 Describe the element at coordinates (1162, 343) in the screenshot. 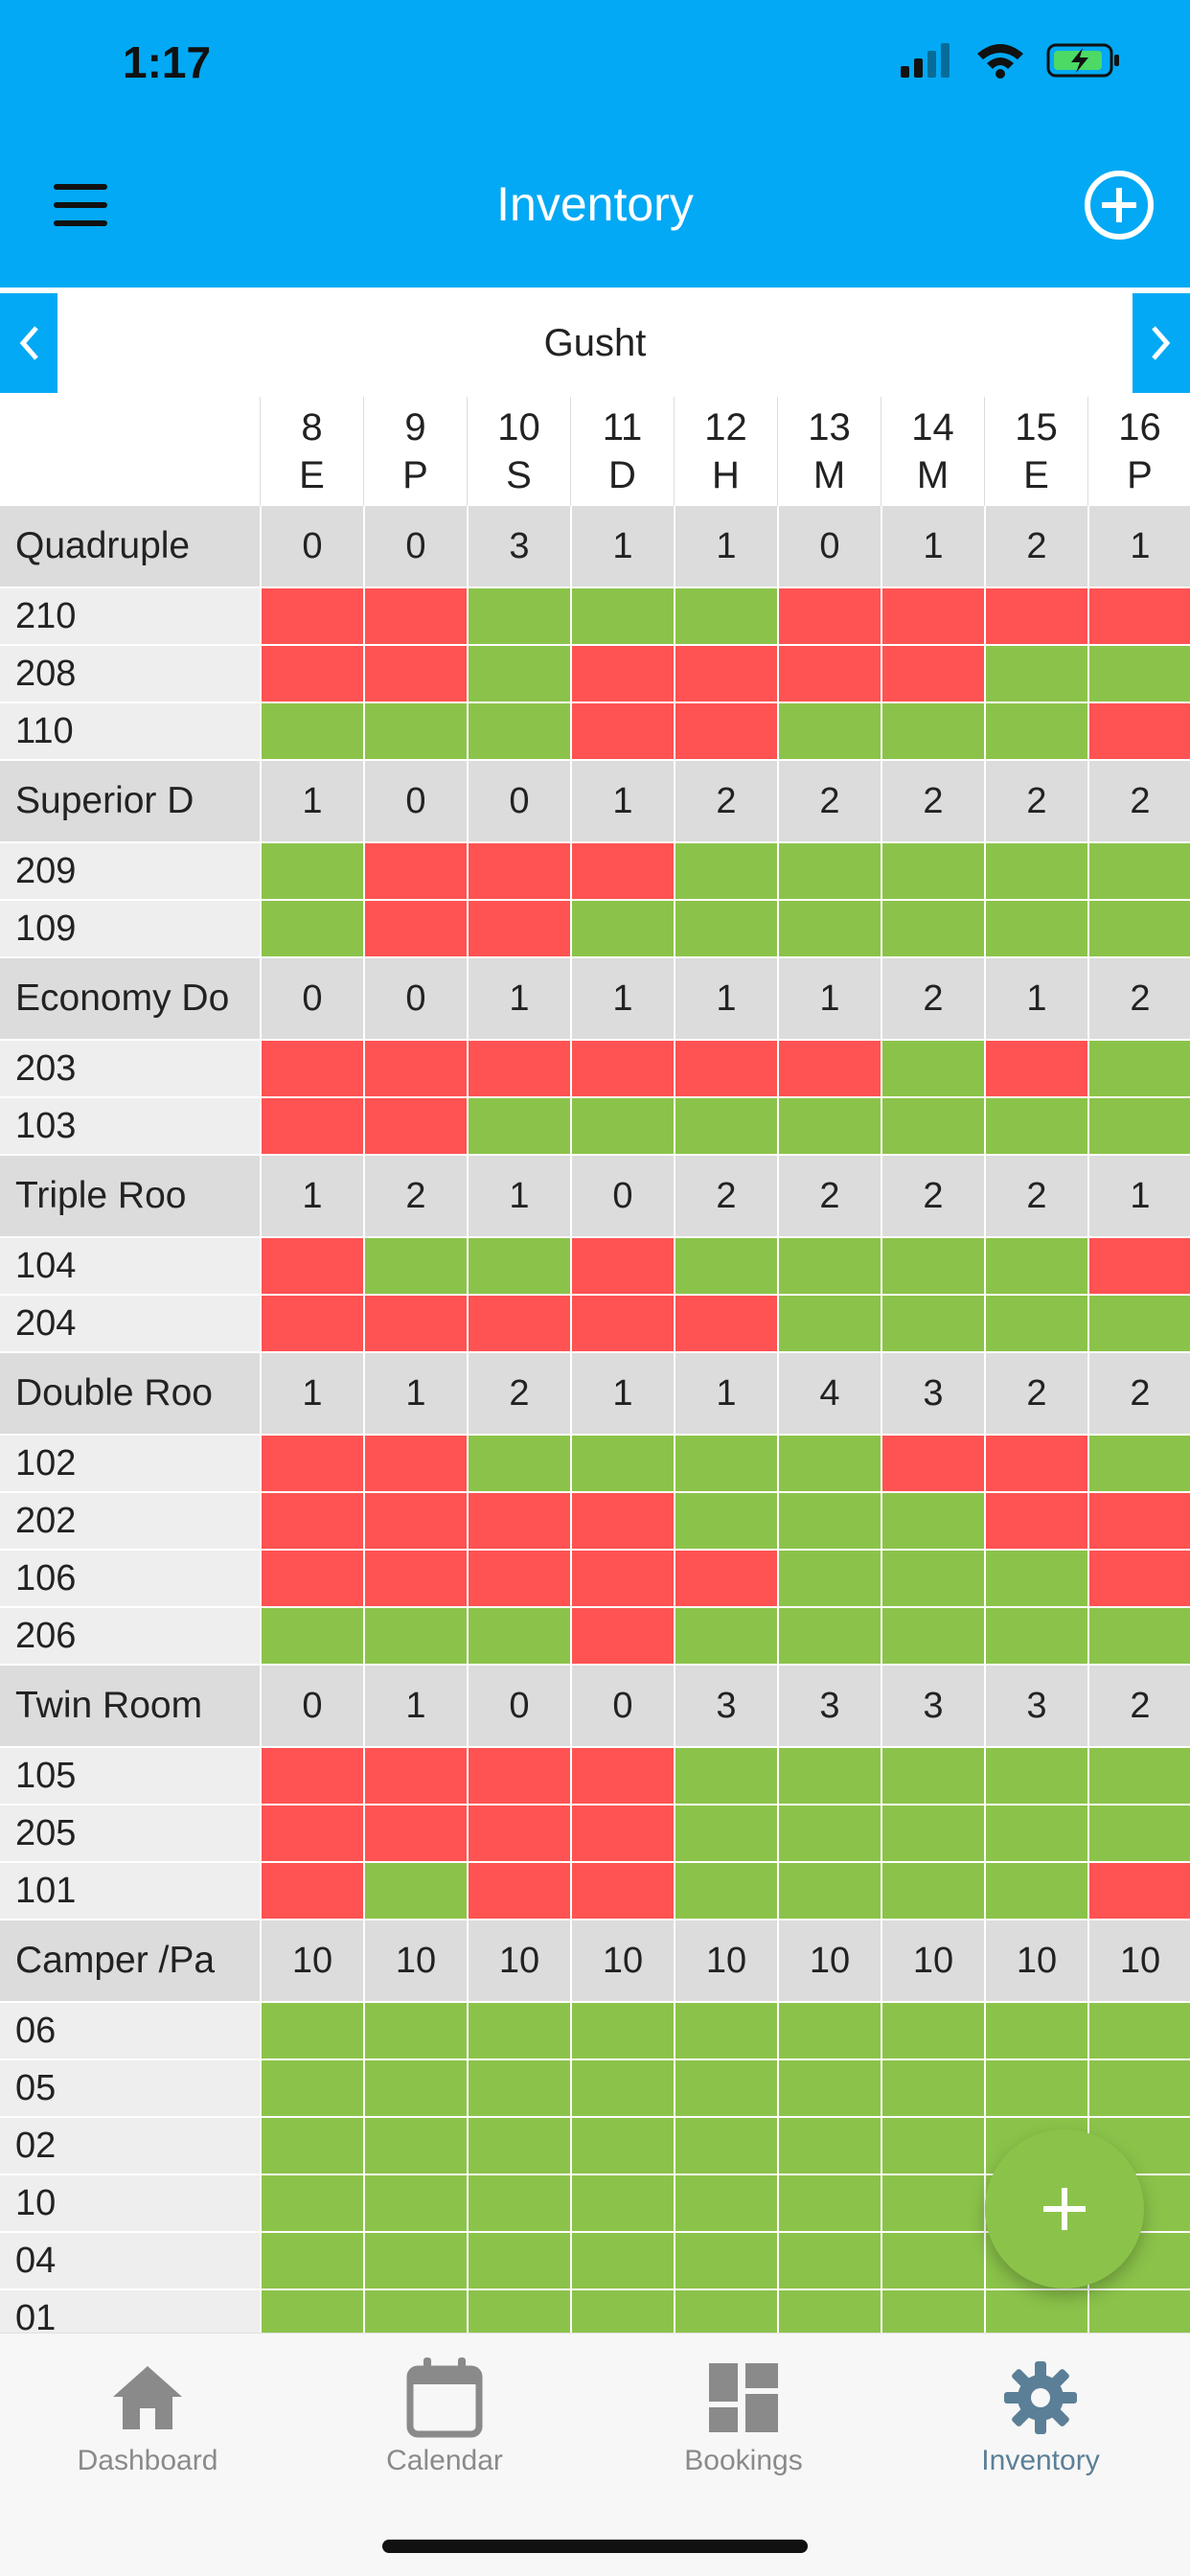

I see `next-property-button` at that location.